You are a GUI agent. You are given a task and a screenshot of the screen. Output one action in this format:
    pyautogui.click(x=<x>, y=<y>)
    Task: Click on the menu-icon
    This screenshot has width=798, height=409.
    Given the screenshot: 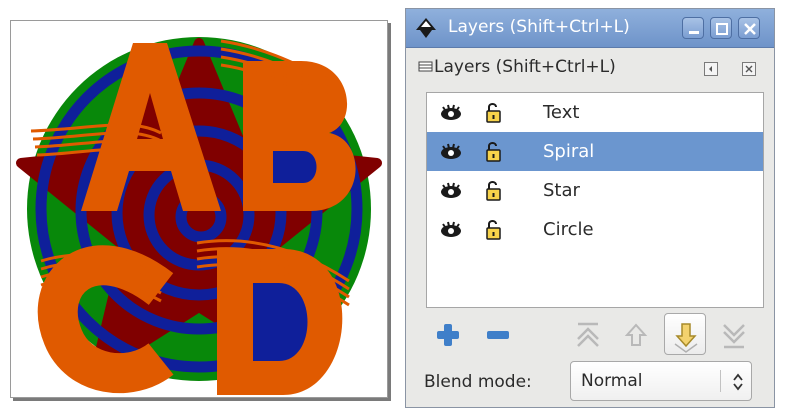 What is the action you would take?
    pyautogui.click(x=711, y=69)
    